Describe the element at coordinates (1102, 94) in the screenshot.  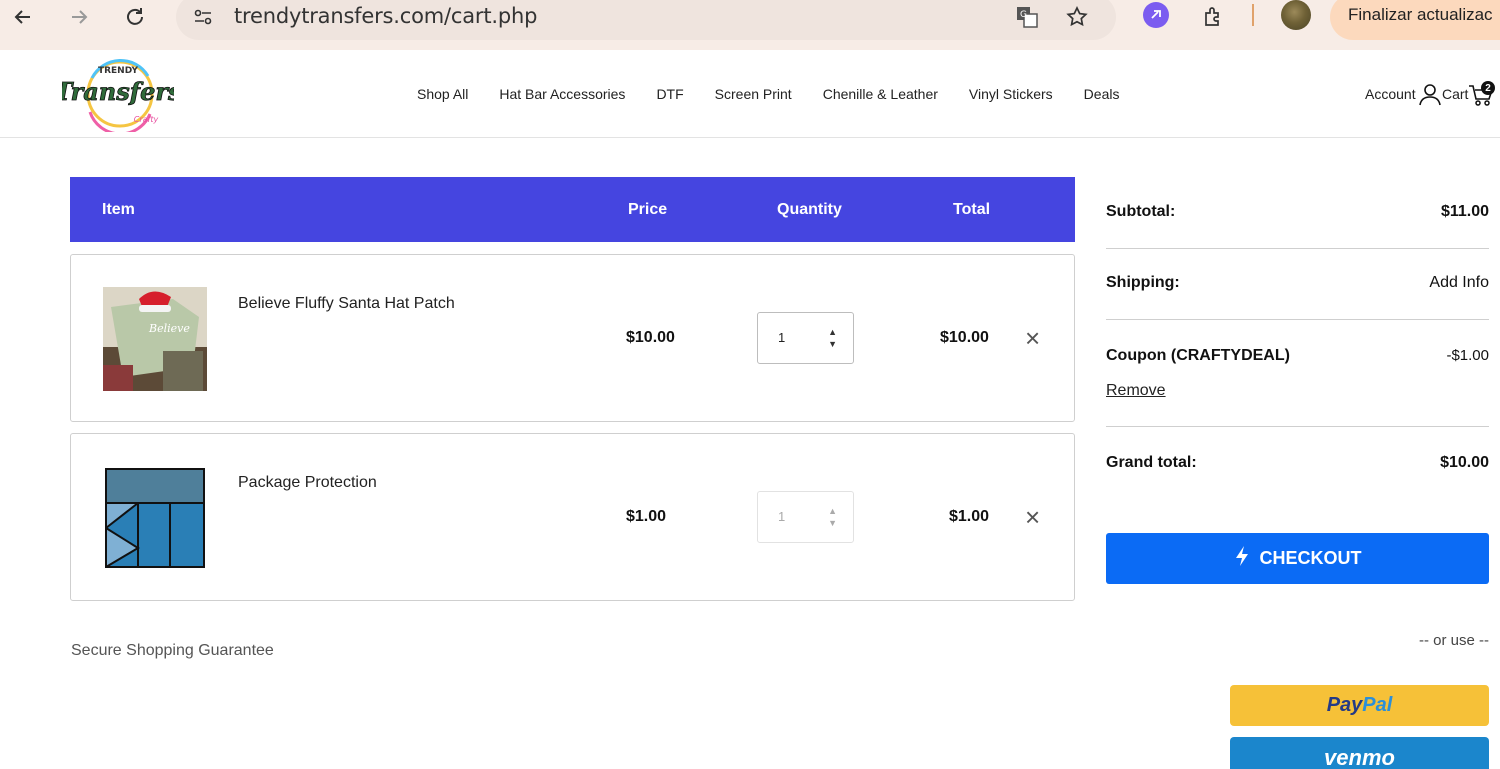
I see `nav-deals: Deals` at that location.